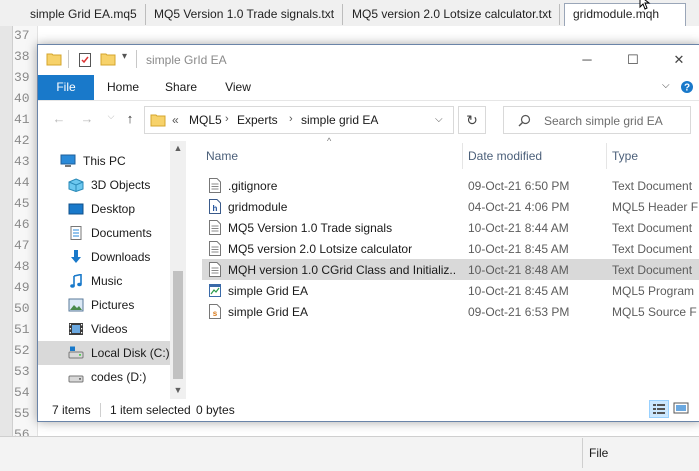 The image size is (699, 471). Describe the element at coordinates (123, 87) in the screenshot. I see `ribbon-tab-home: Home` at that location.